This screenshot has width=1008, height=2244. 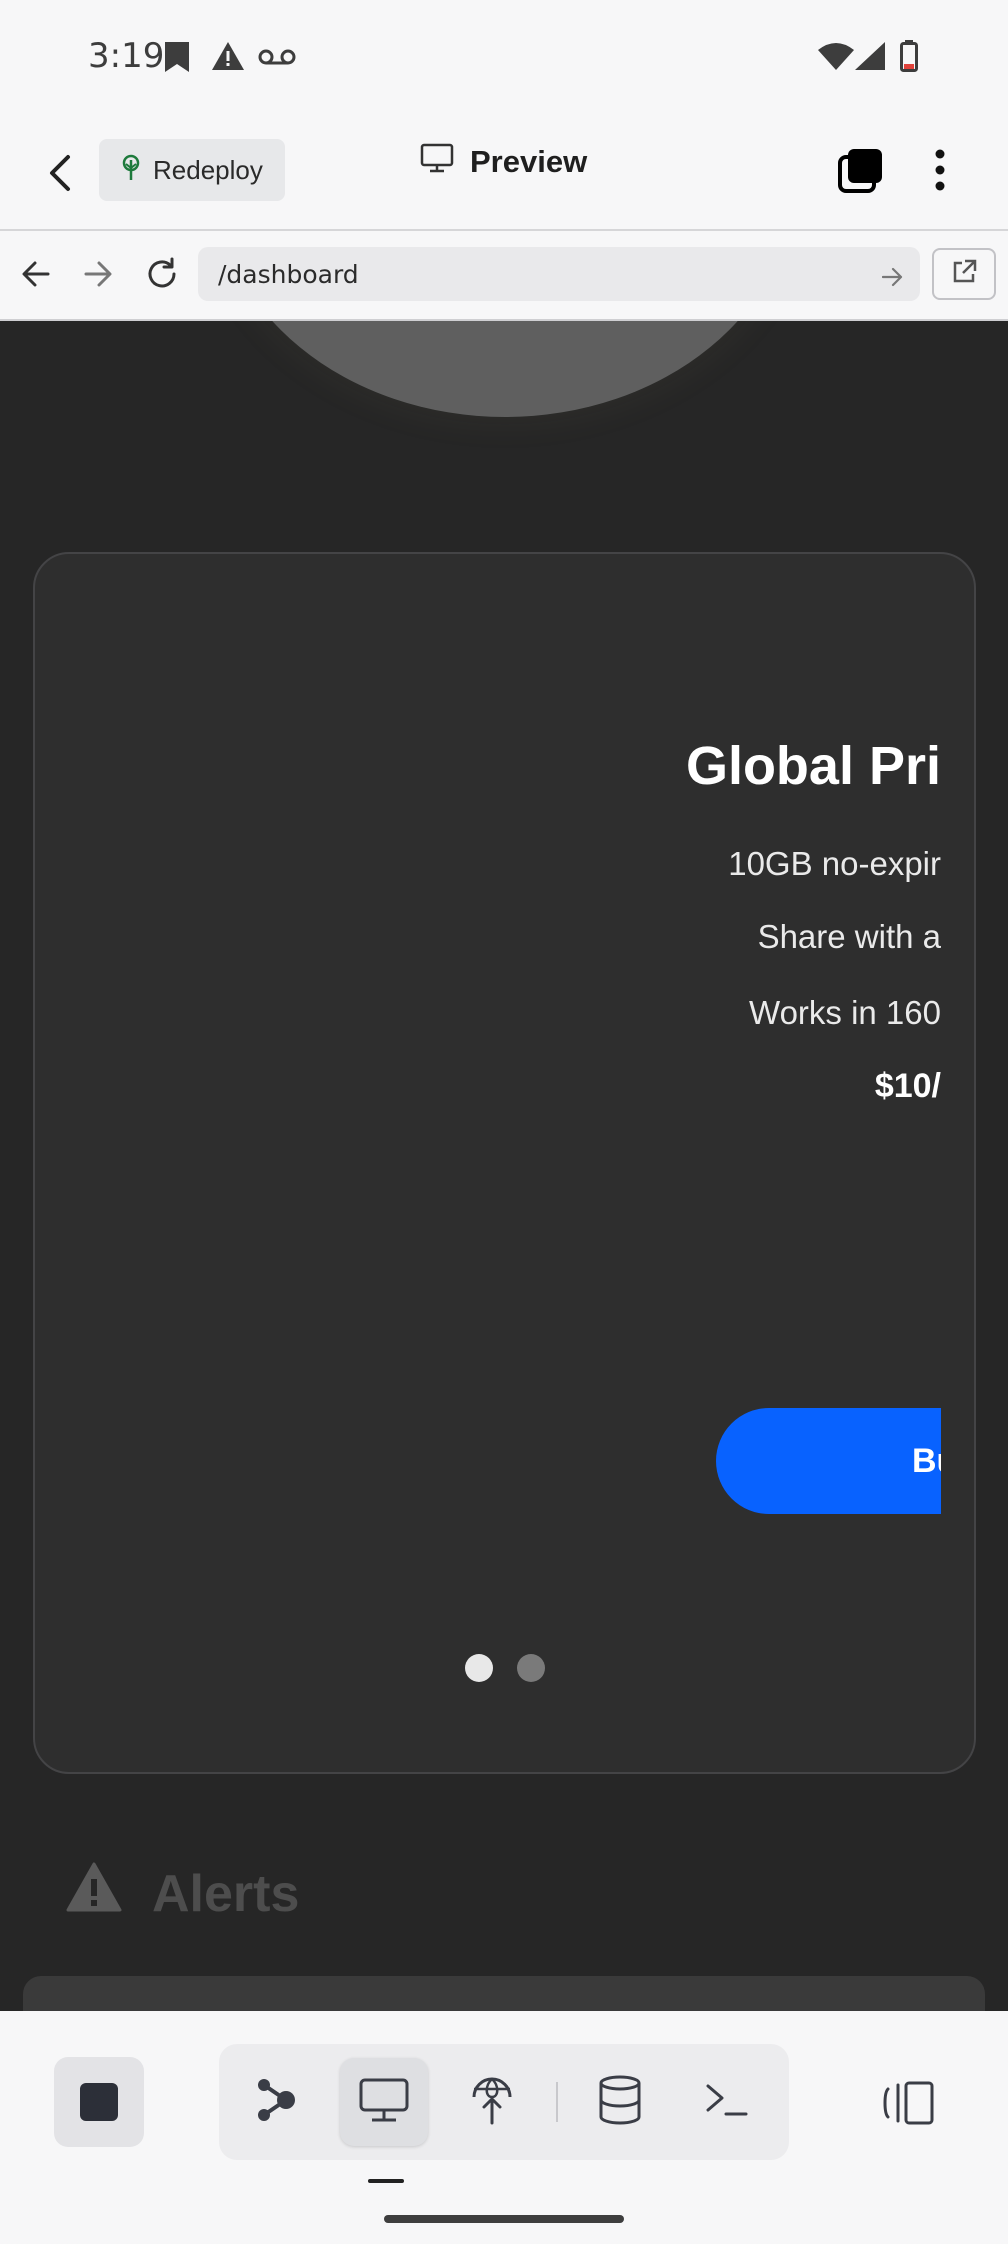 I want to click on signal-icon, so click(x=870, y=58).